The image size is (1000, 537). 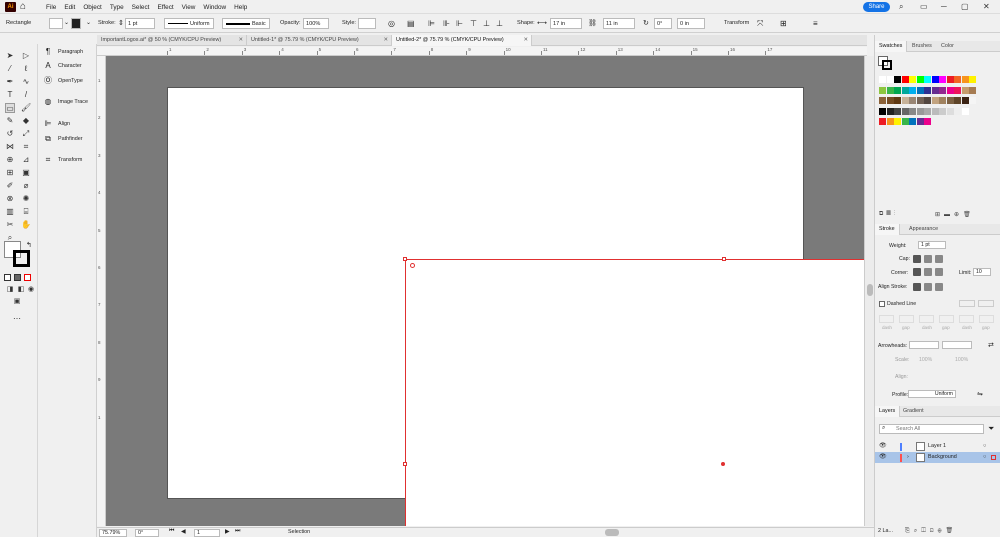 I want to click on menu-type: Type, so click(x=117, y=7).